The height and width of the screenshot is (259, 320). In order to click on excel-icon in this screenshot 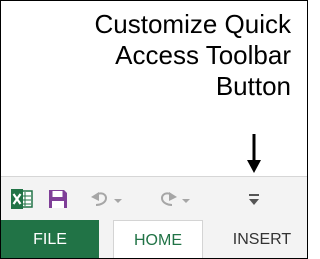, I will do `click(22, 199)`.